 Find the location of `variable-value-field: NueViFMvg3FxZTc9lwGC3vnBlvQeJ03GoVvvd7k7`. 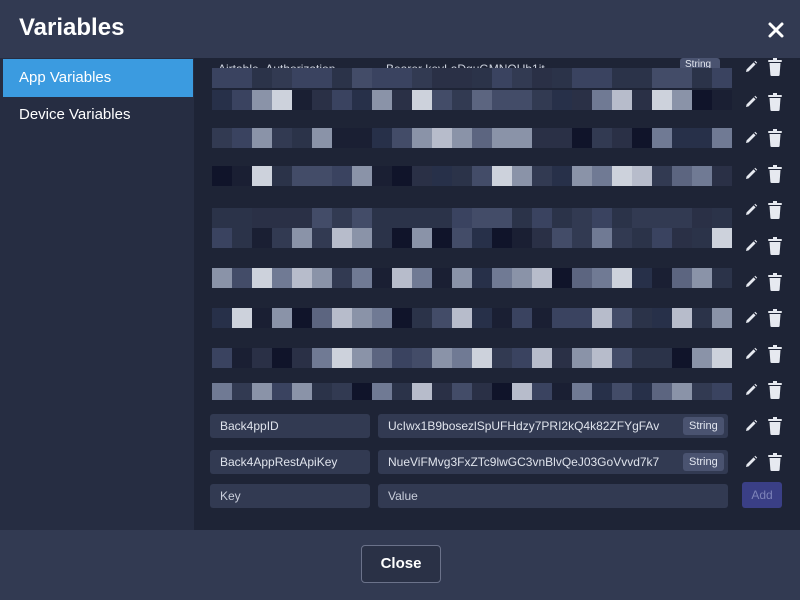

variable-value-field: NueViFMvg3FxZTc9lwGC3vnBlvQeJ03GoVvvd7k7 is located at coordinates (553, 462).